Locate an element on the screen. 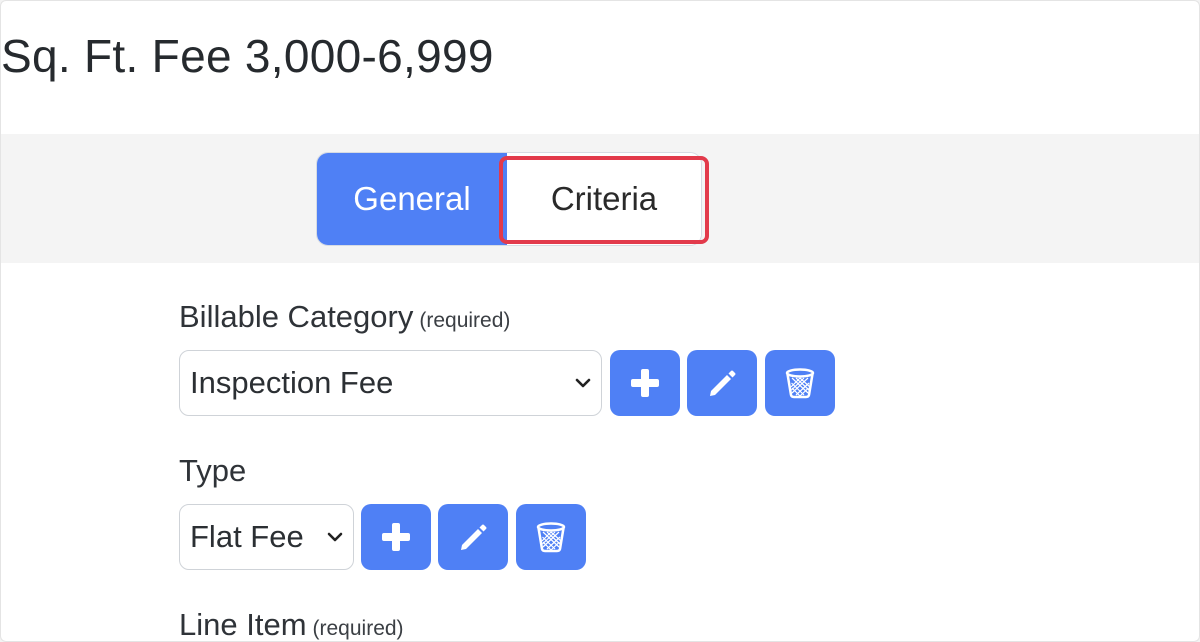  tab-general: General is located at coordinates (412, 199).